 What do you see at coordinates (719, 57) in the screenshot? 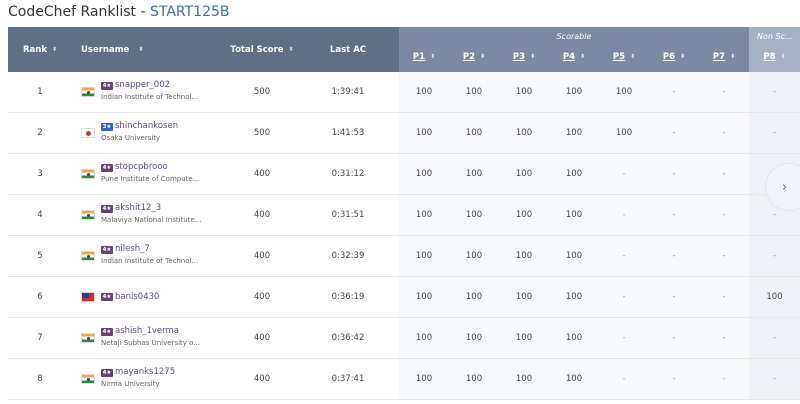
I see `problem-code-link: P7` at bounding box center [719, 57].